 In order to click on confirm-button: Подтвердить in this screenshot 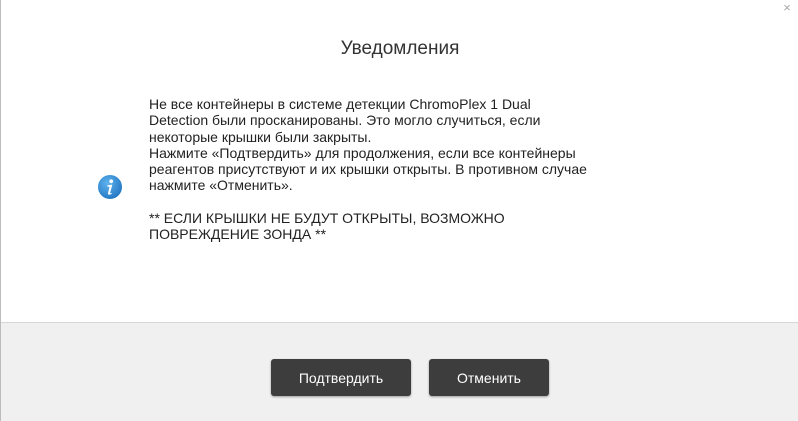, I will do `click(341, 377)`.